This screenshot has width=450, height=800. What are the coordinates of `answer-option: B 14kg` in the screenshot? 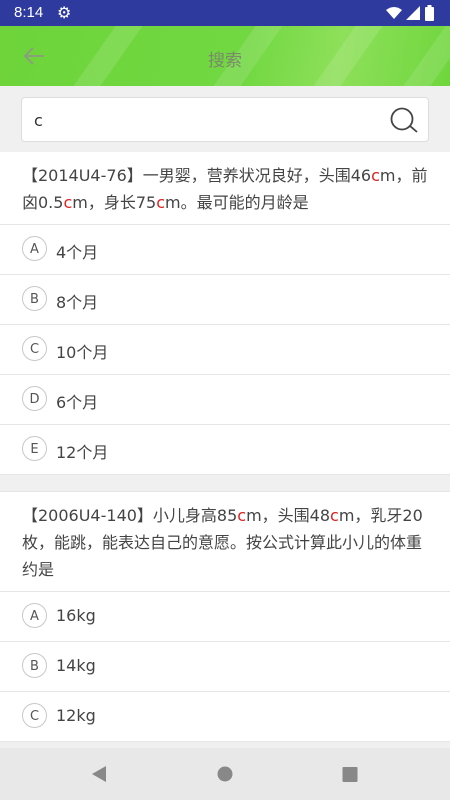 It's located at (225, 667).